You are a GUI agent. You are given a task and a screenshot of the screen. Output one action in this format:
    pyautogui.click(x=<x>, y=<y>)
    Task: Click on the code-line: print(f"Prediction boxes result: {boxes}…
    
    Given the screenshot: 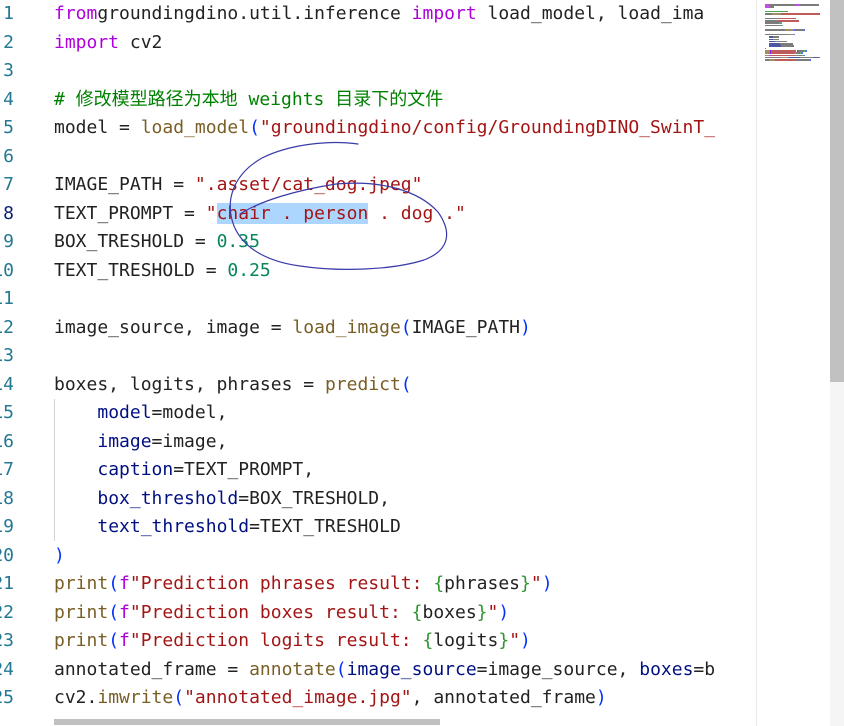 What is the action you would take?
    pyautogui.click(x=281, y=613)
    